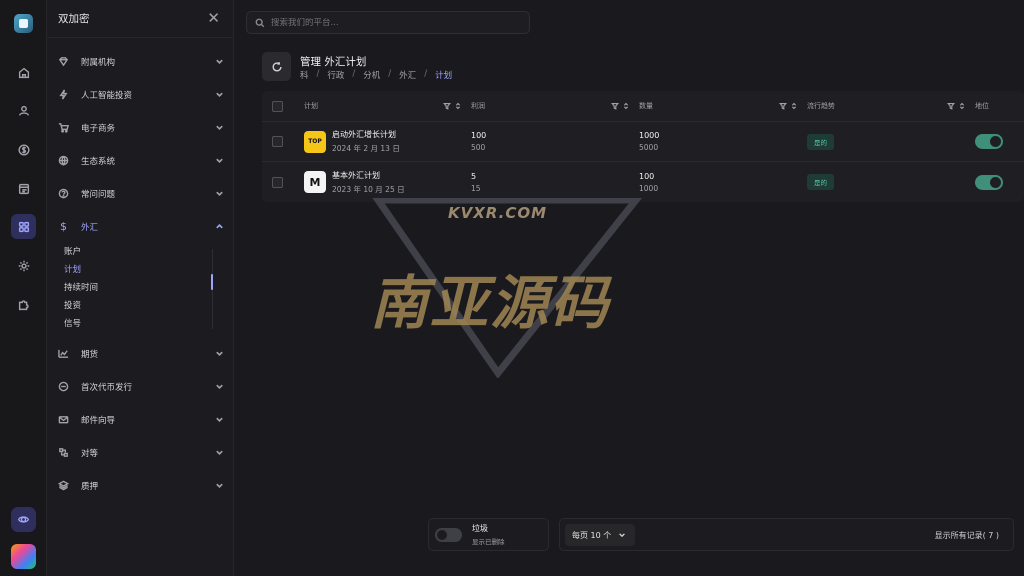 Image resolution: width=1024 pixels, height=576 pixels. What do you see at coordinates (956, 106) in the screenshot?
I see `column-controls` at bounding box center [956, 106].